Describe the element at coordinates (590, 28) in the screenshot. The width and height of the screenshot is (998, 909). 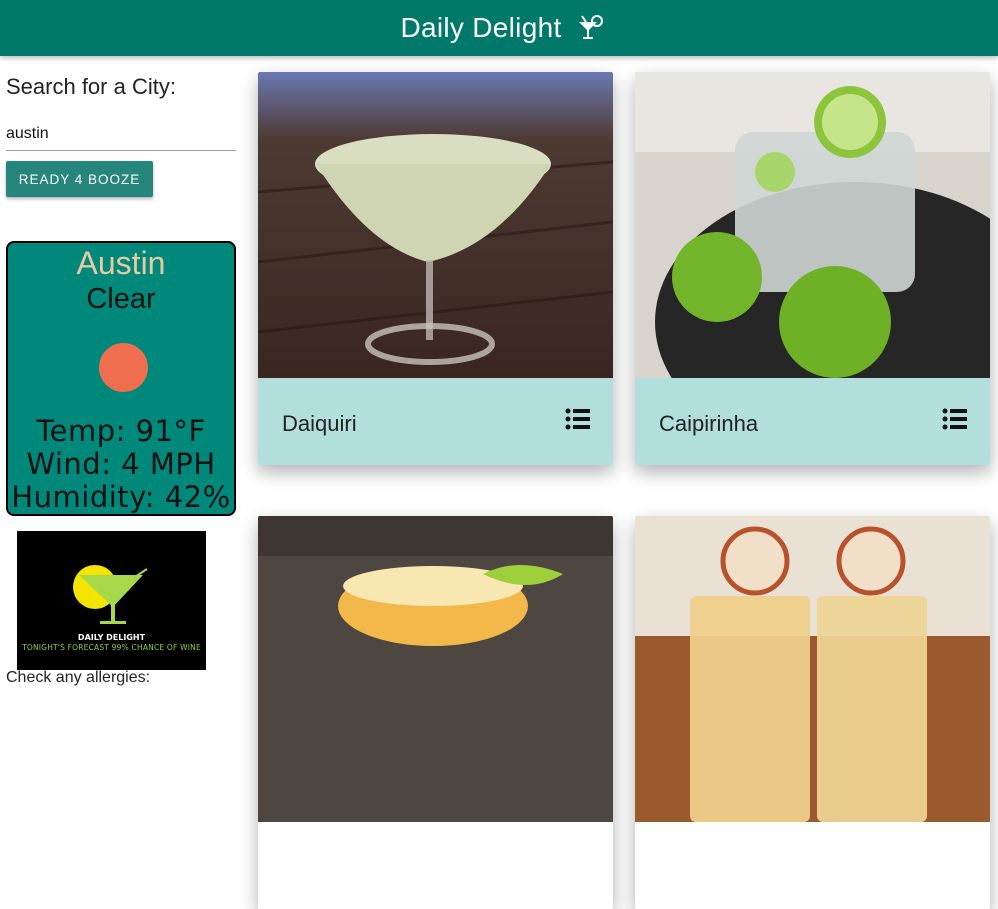
I see `cocktail-icon` at that location.